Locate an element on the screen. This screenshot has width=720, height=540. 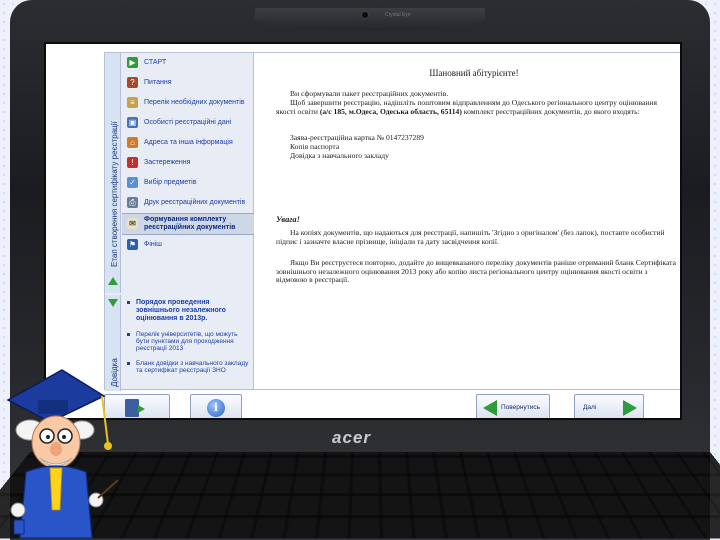
camera-label: Crystal Eye is located at coordinates (398, 15).